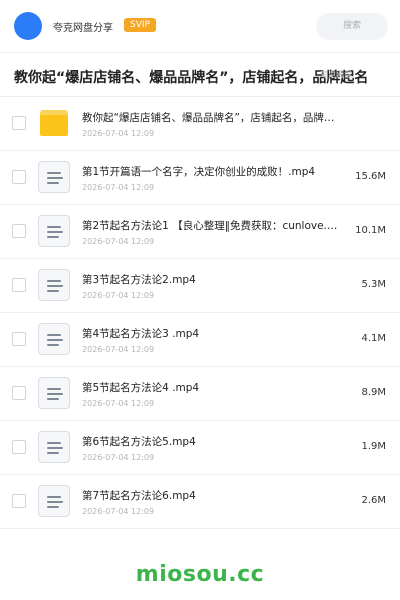 The height and width of the screenshot is (600, 400). What do you see at coordinates (370, 230) in the screenshot?
I see `file-size: 10.1M` at bounding box center [370, 230].